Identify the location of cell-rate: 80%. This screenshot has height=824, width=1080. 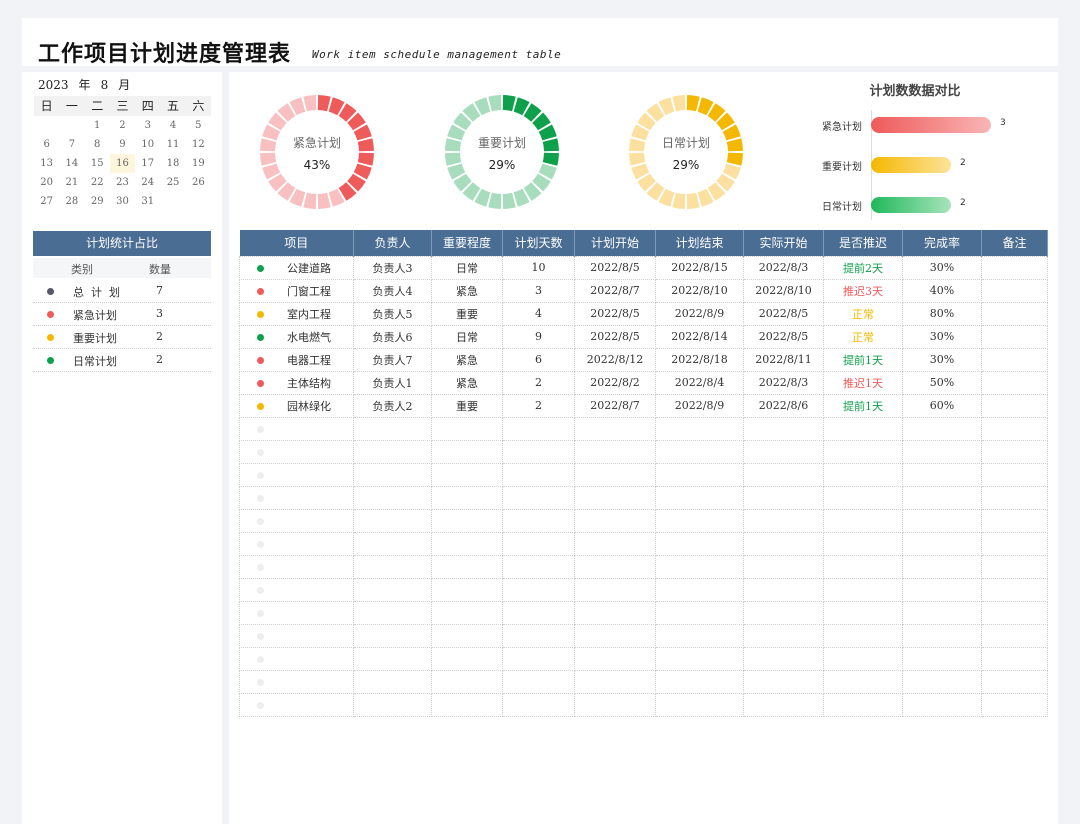
(942, 313).